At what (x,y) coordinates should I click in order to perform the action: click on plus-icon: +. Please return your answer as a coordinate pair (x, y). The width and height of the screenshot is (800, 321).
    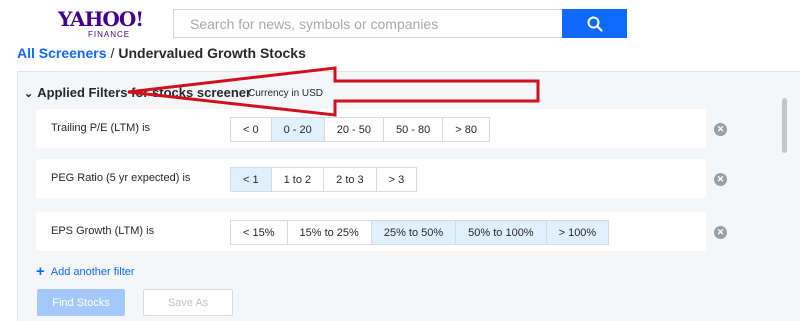
    Looking at the image, I should click on (40, 271).